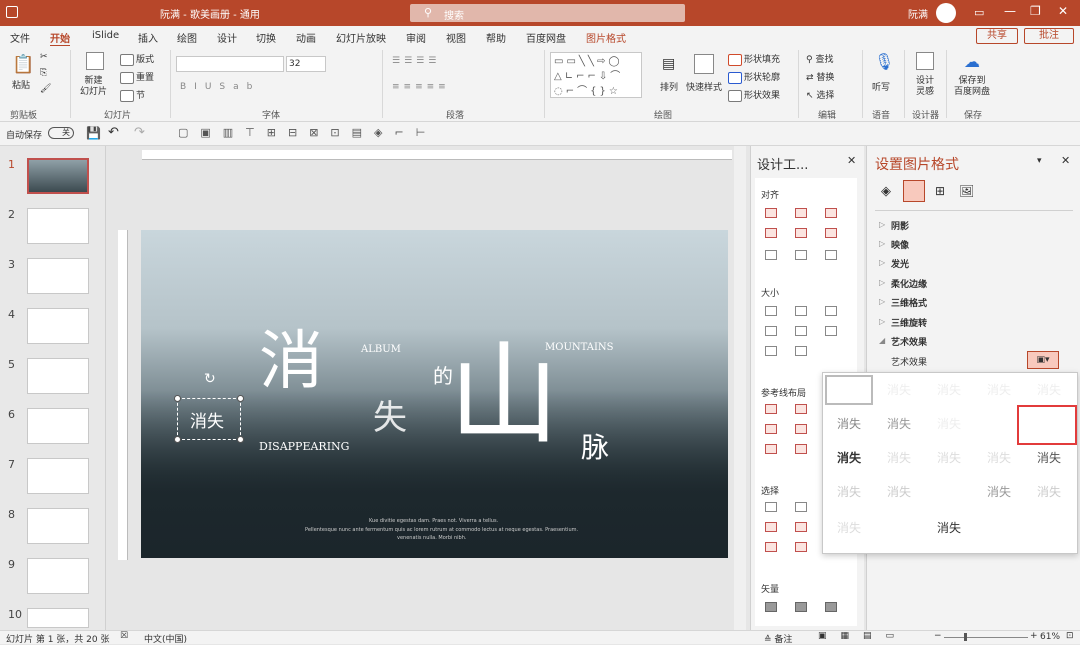  What do you see at coordinates (61, 133) in the screenshot?
I see `autosave-toggle: 关` at bounding box center [61, 133].